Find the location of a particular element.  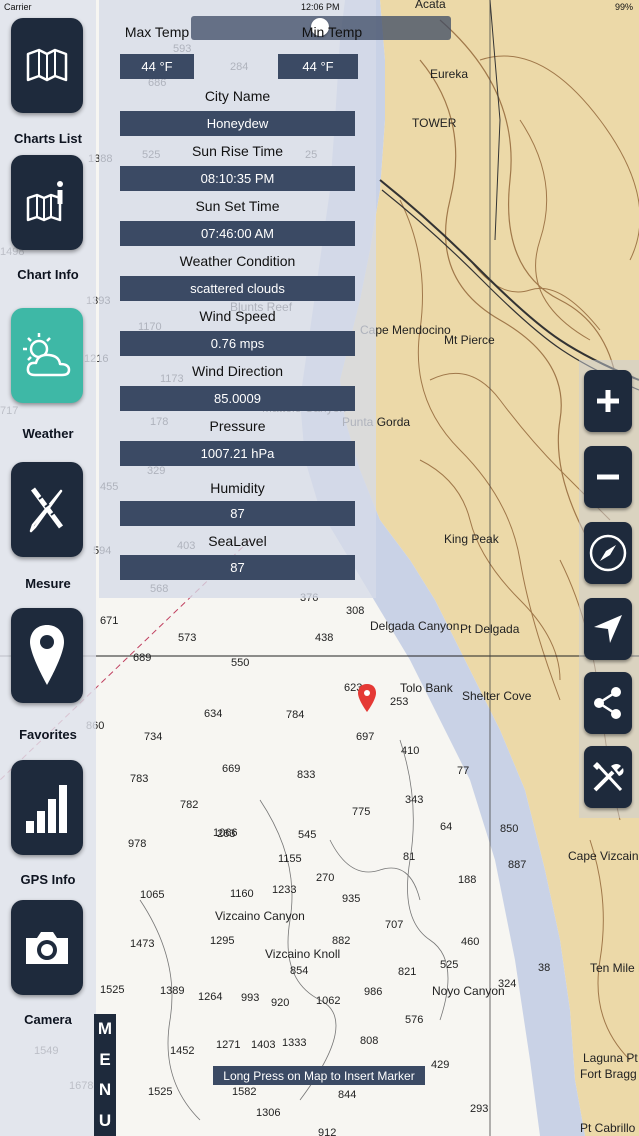

depth-sounding: 324 is located at coordinates (507, 984).